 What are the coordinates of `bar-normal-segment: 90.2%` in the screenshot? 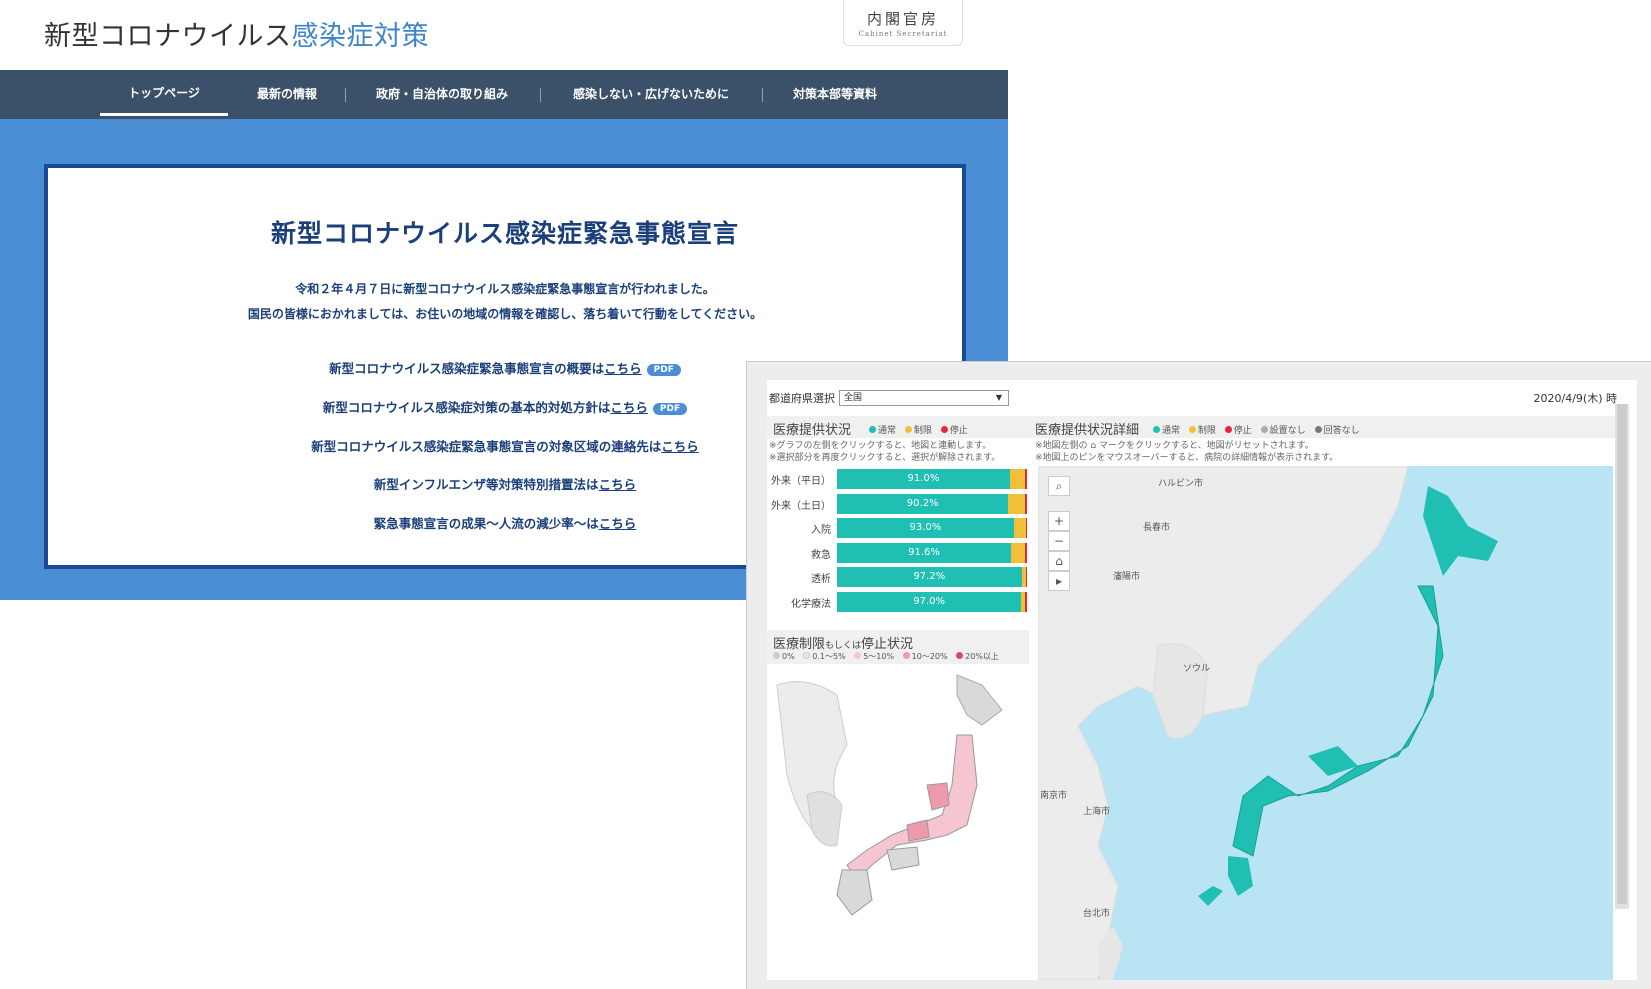 It's located at (923, 503).